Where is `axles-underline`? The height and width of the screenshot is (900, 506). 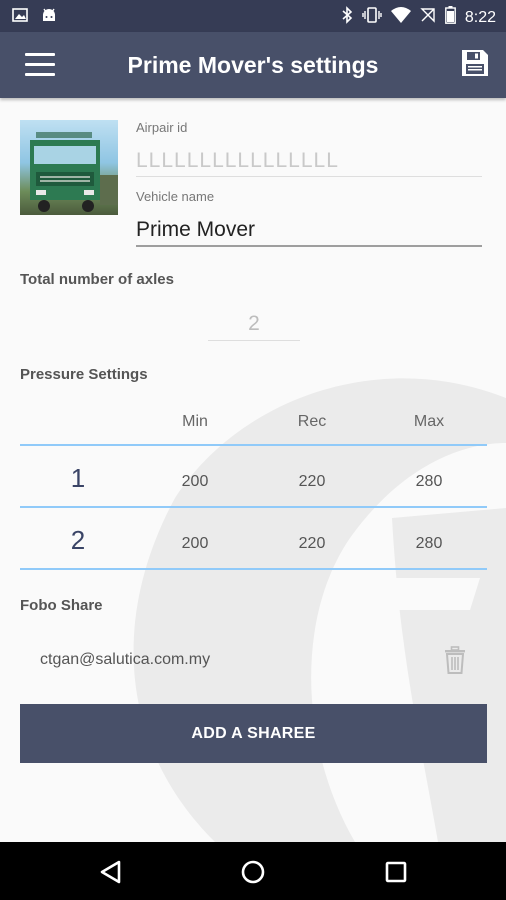
axles-underline is located at coordinates (254, 340).